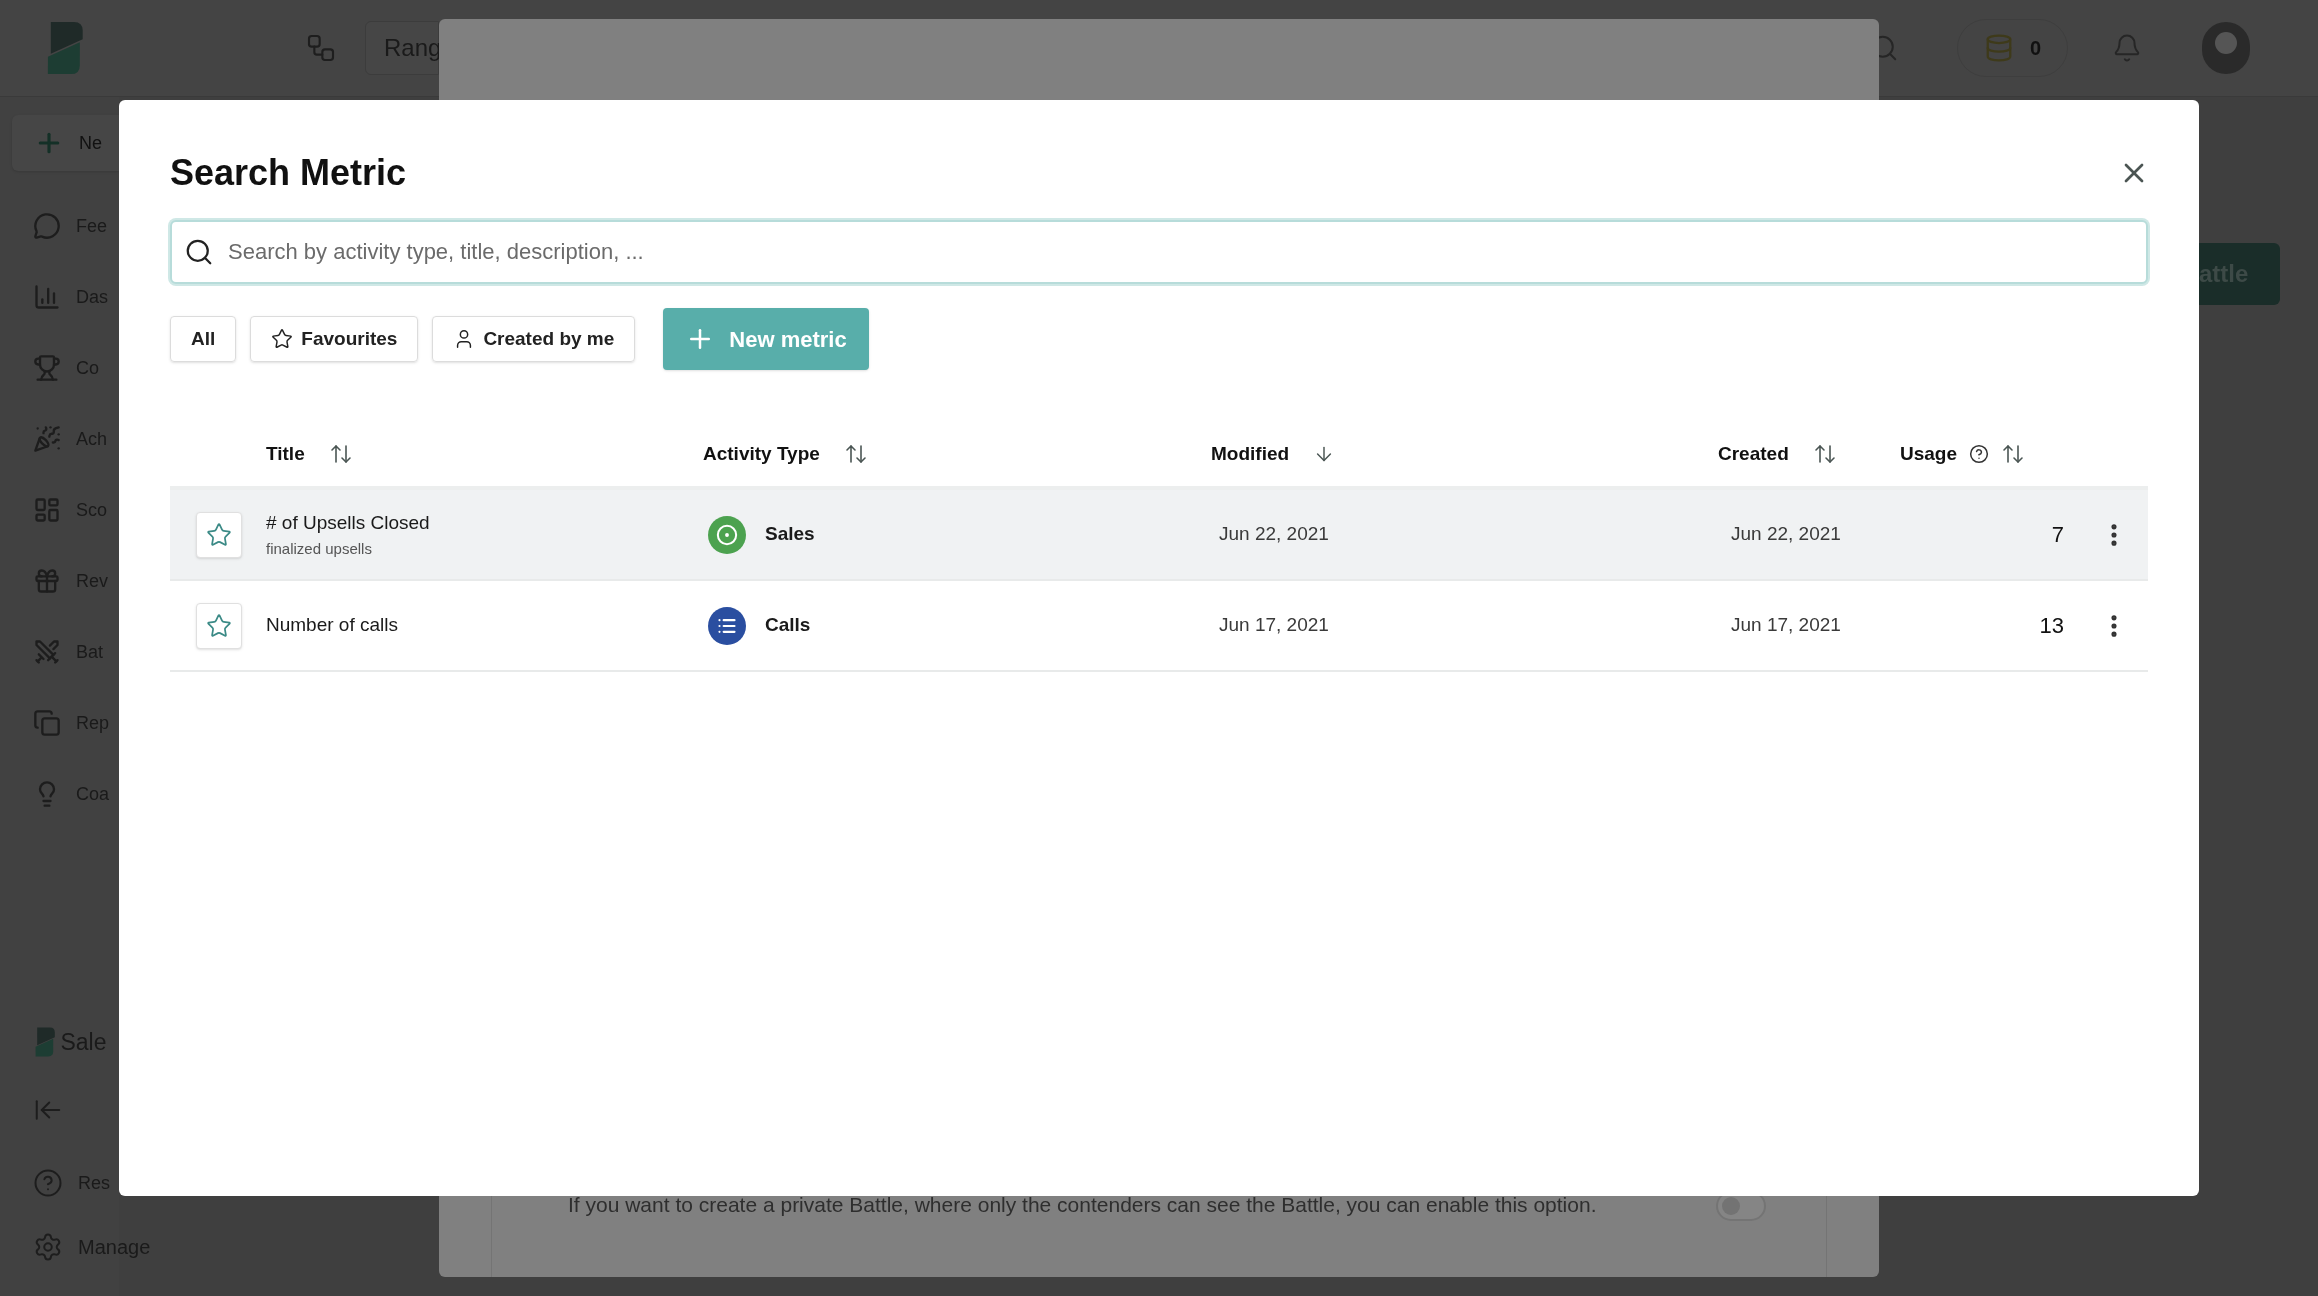  What do you see at coordinates (47, 723) in the screenshot?
I see `copy-icon` at bounding box center [47, 723].